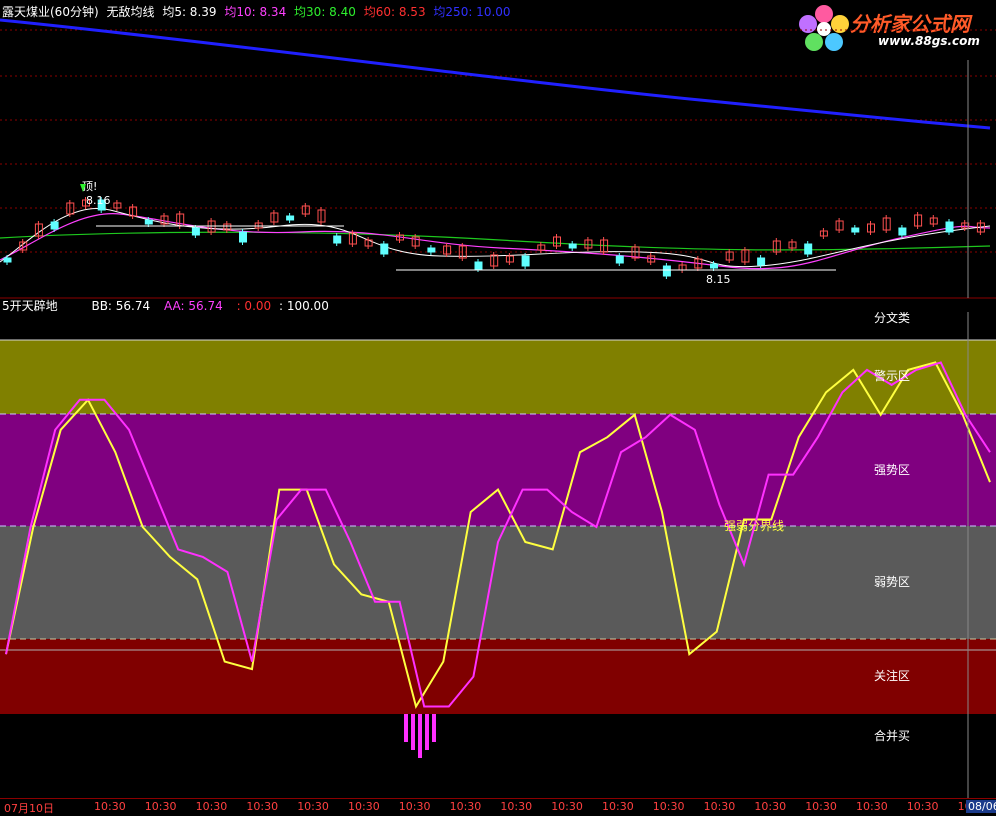 Image resolution: width=996 pixels, height=816 pixels. What do you see at coordinates (498, 470) in the screenshot?
I see `zone-strong` at bounding box center [498, 470].